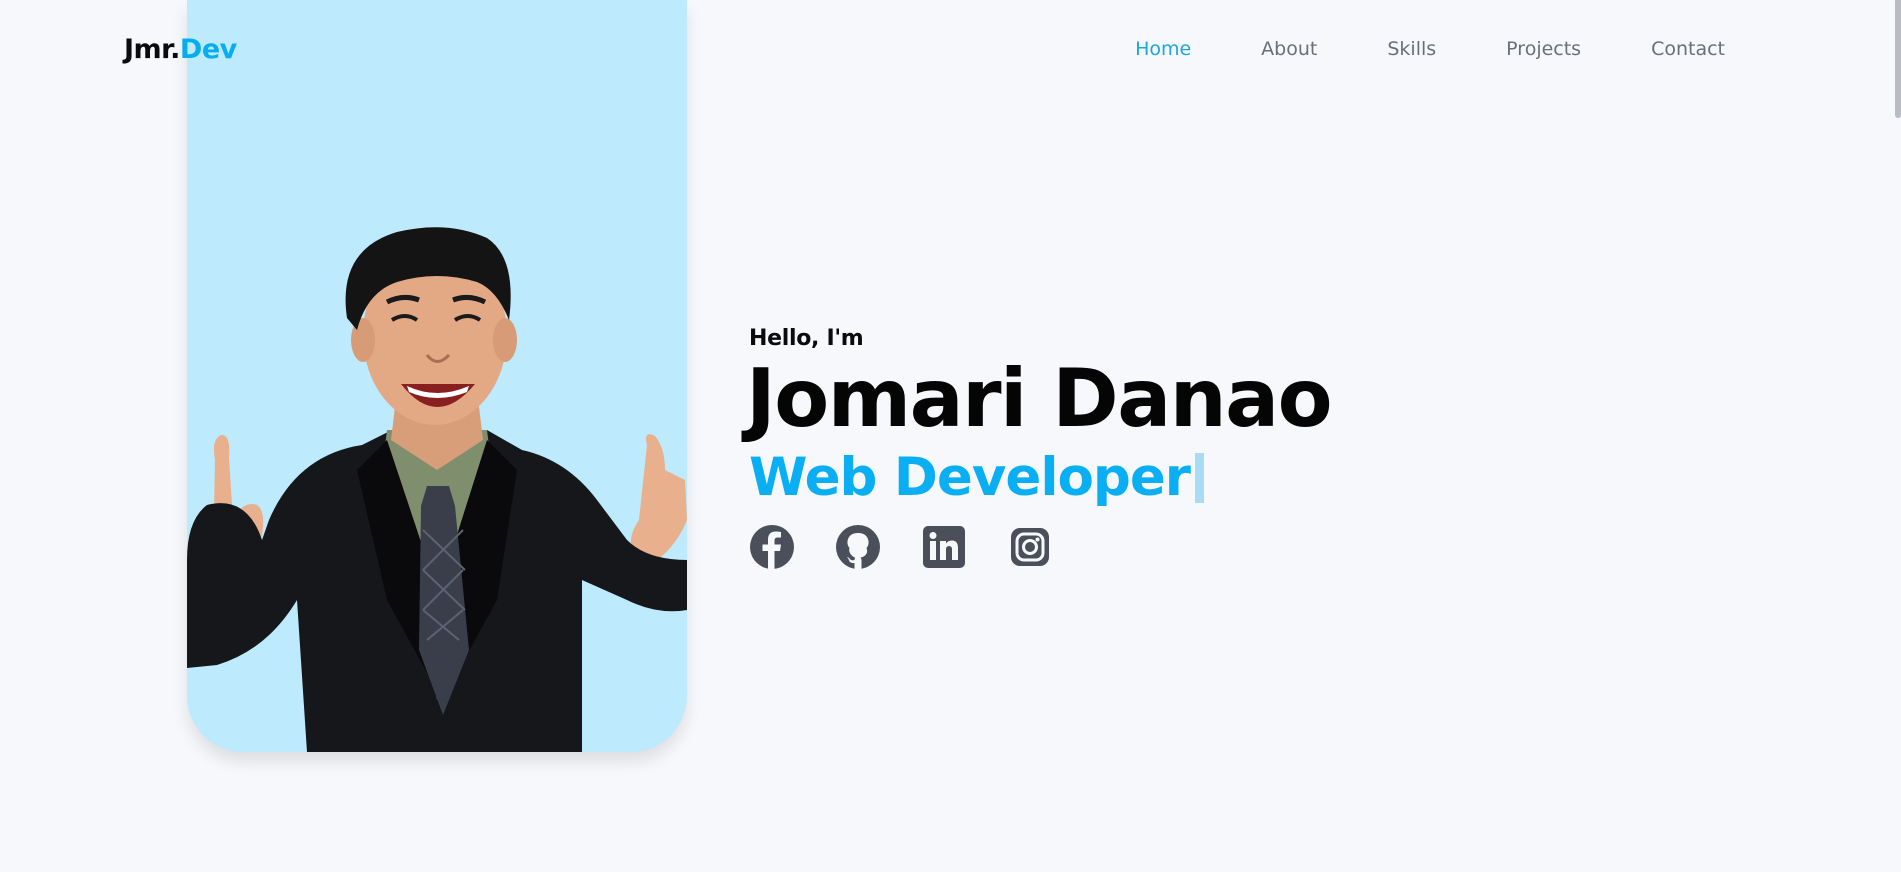 Image resolution: width=1901 pixels, height=872 pixels. I want to click on hero-name: Jomari Danao, so click(1039, 398).